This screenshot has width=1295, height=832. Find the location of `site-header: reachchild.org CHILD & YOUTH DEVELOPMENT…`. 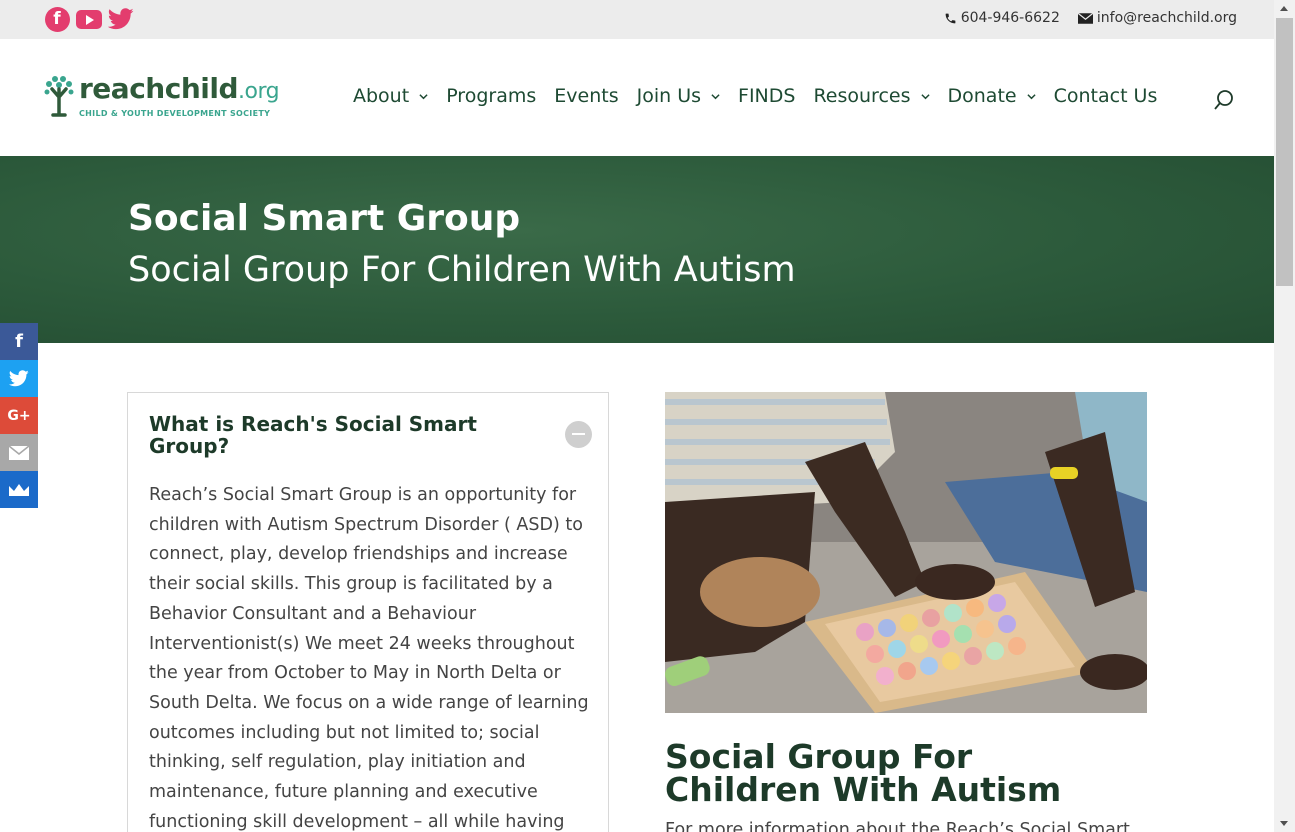

site-header: reachchild.org CHILD & YOUTH DEVELOPMENT… is located at coordinates (637, 97).